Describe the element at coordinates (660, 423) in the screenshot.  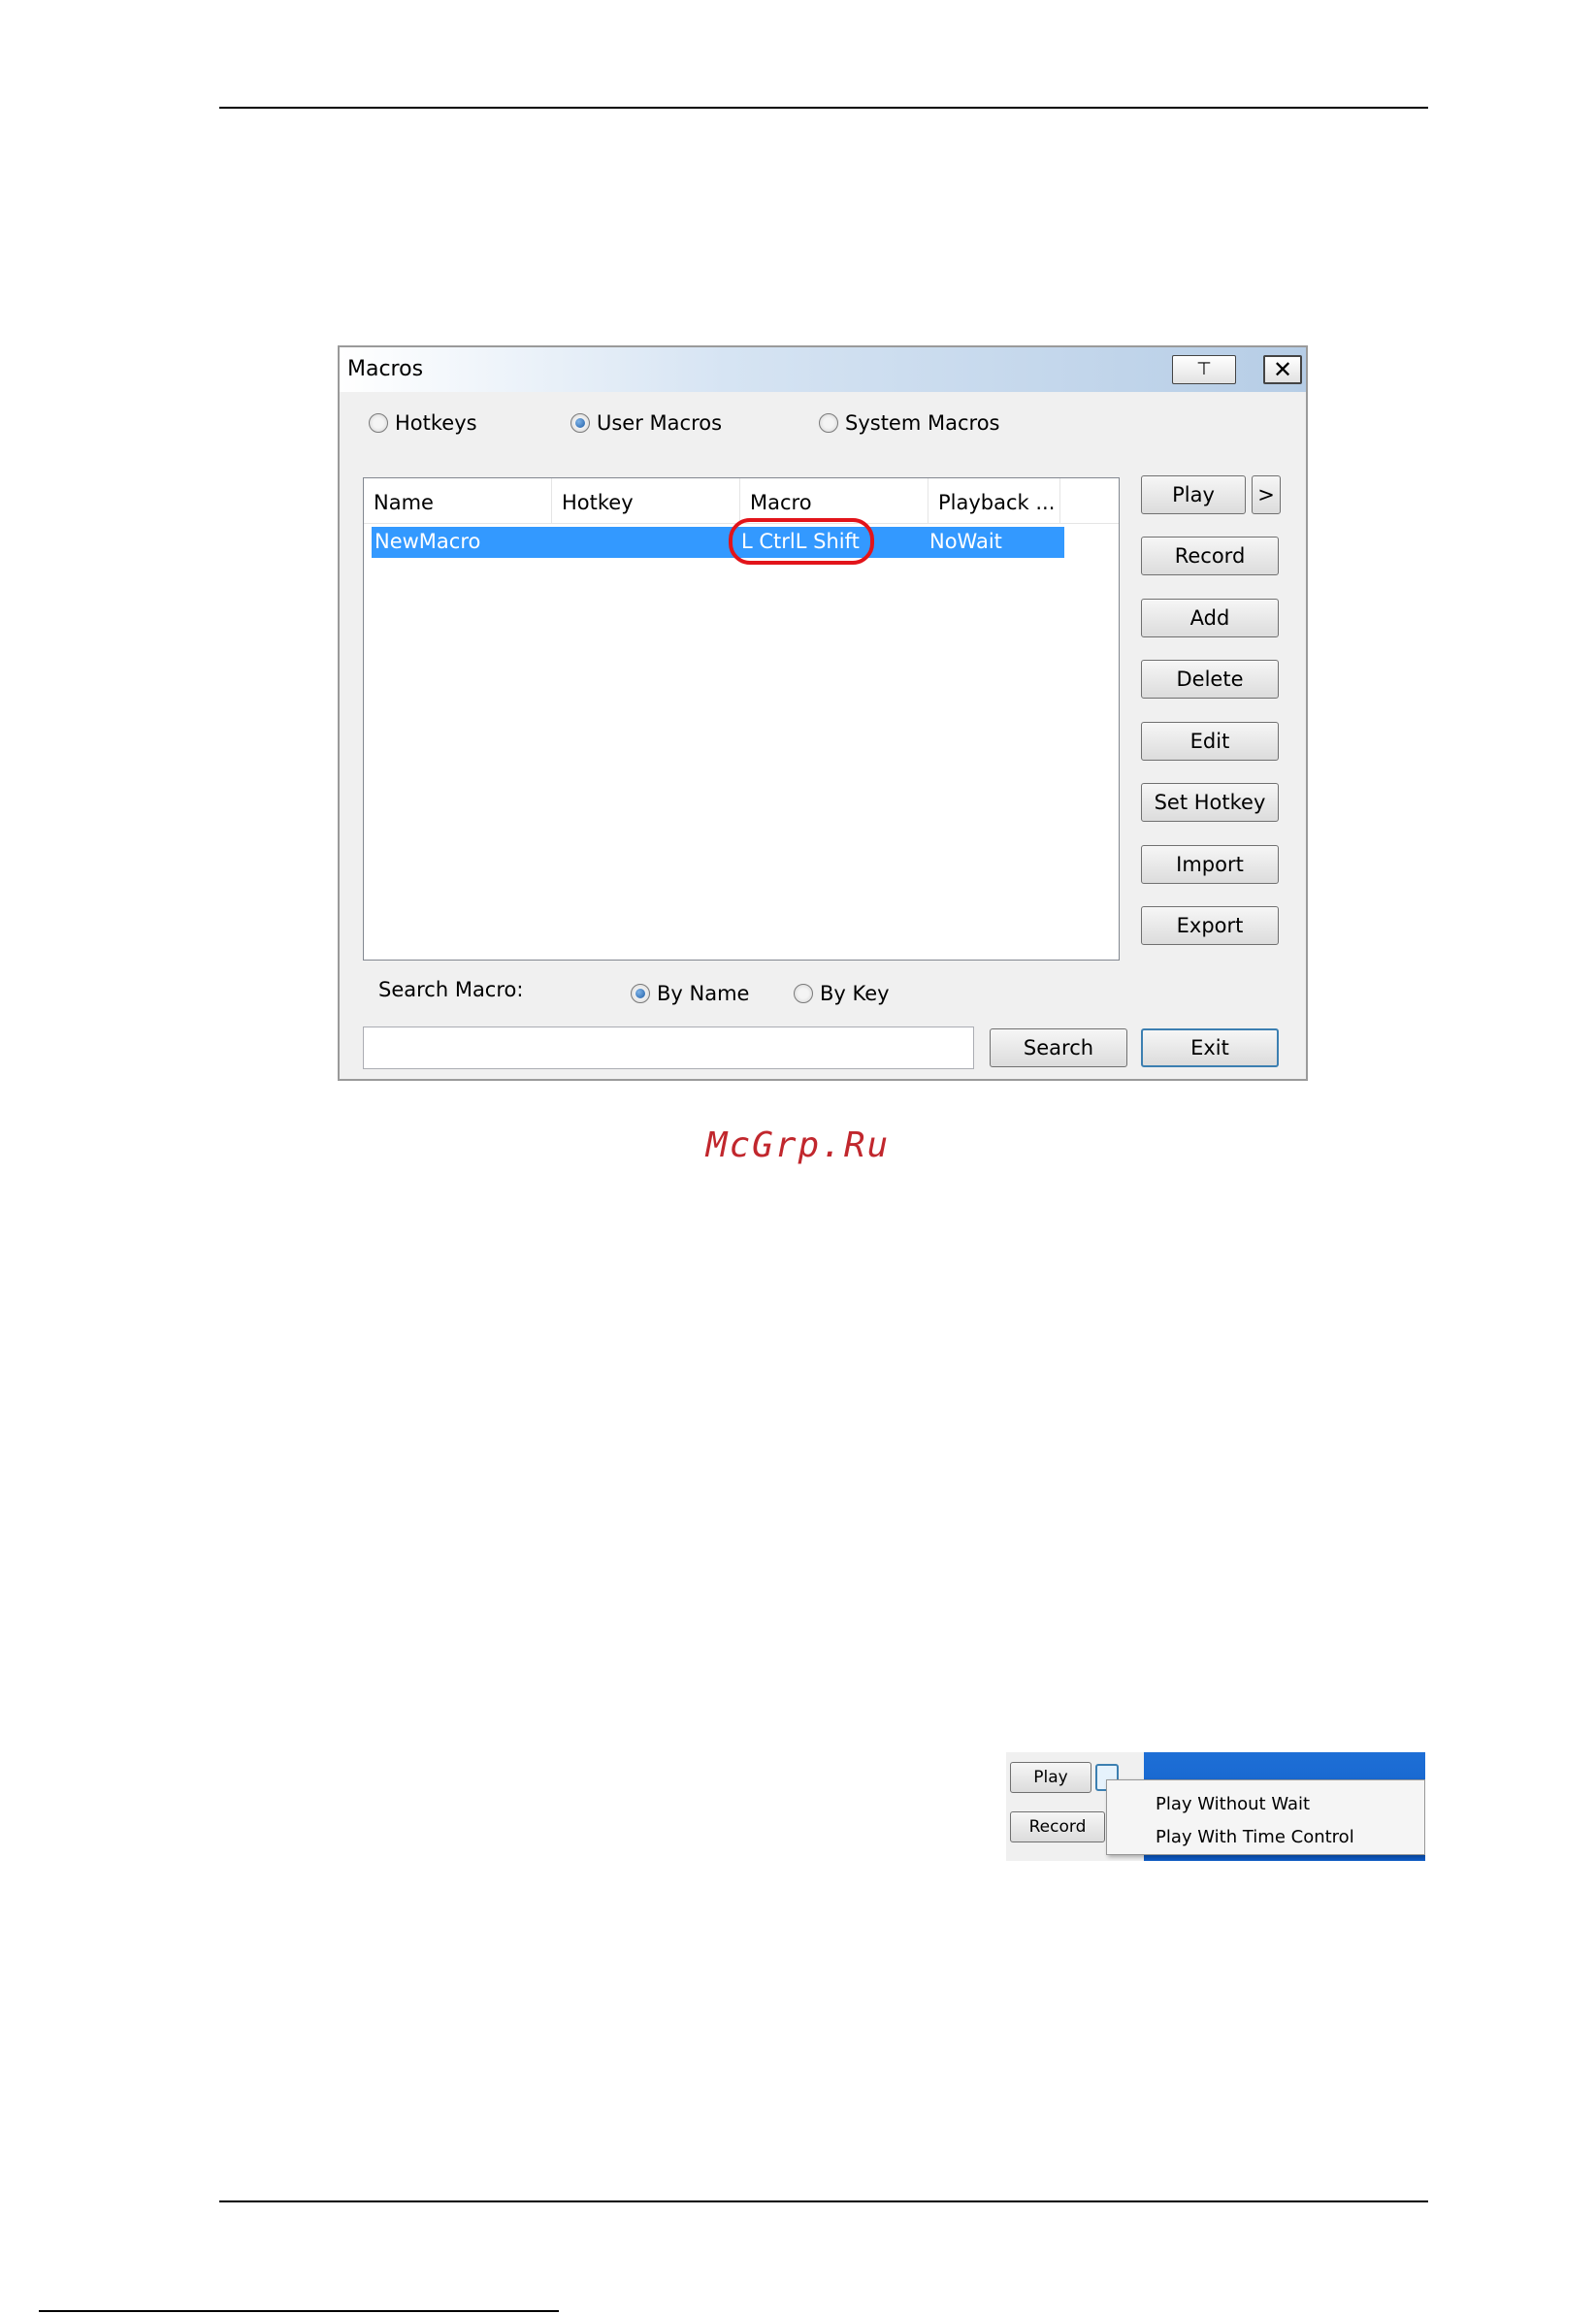
I see `radio-user-macros-label: User Macros` at that location.